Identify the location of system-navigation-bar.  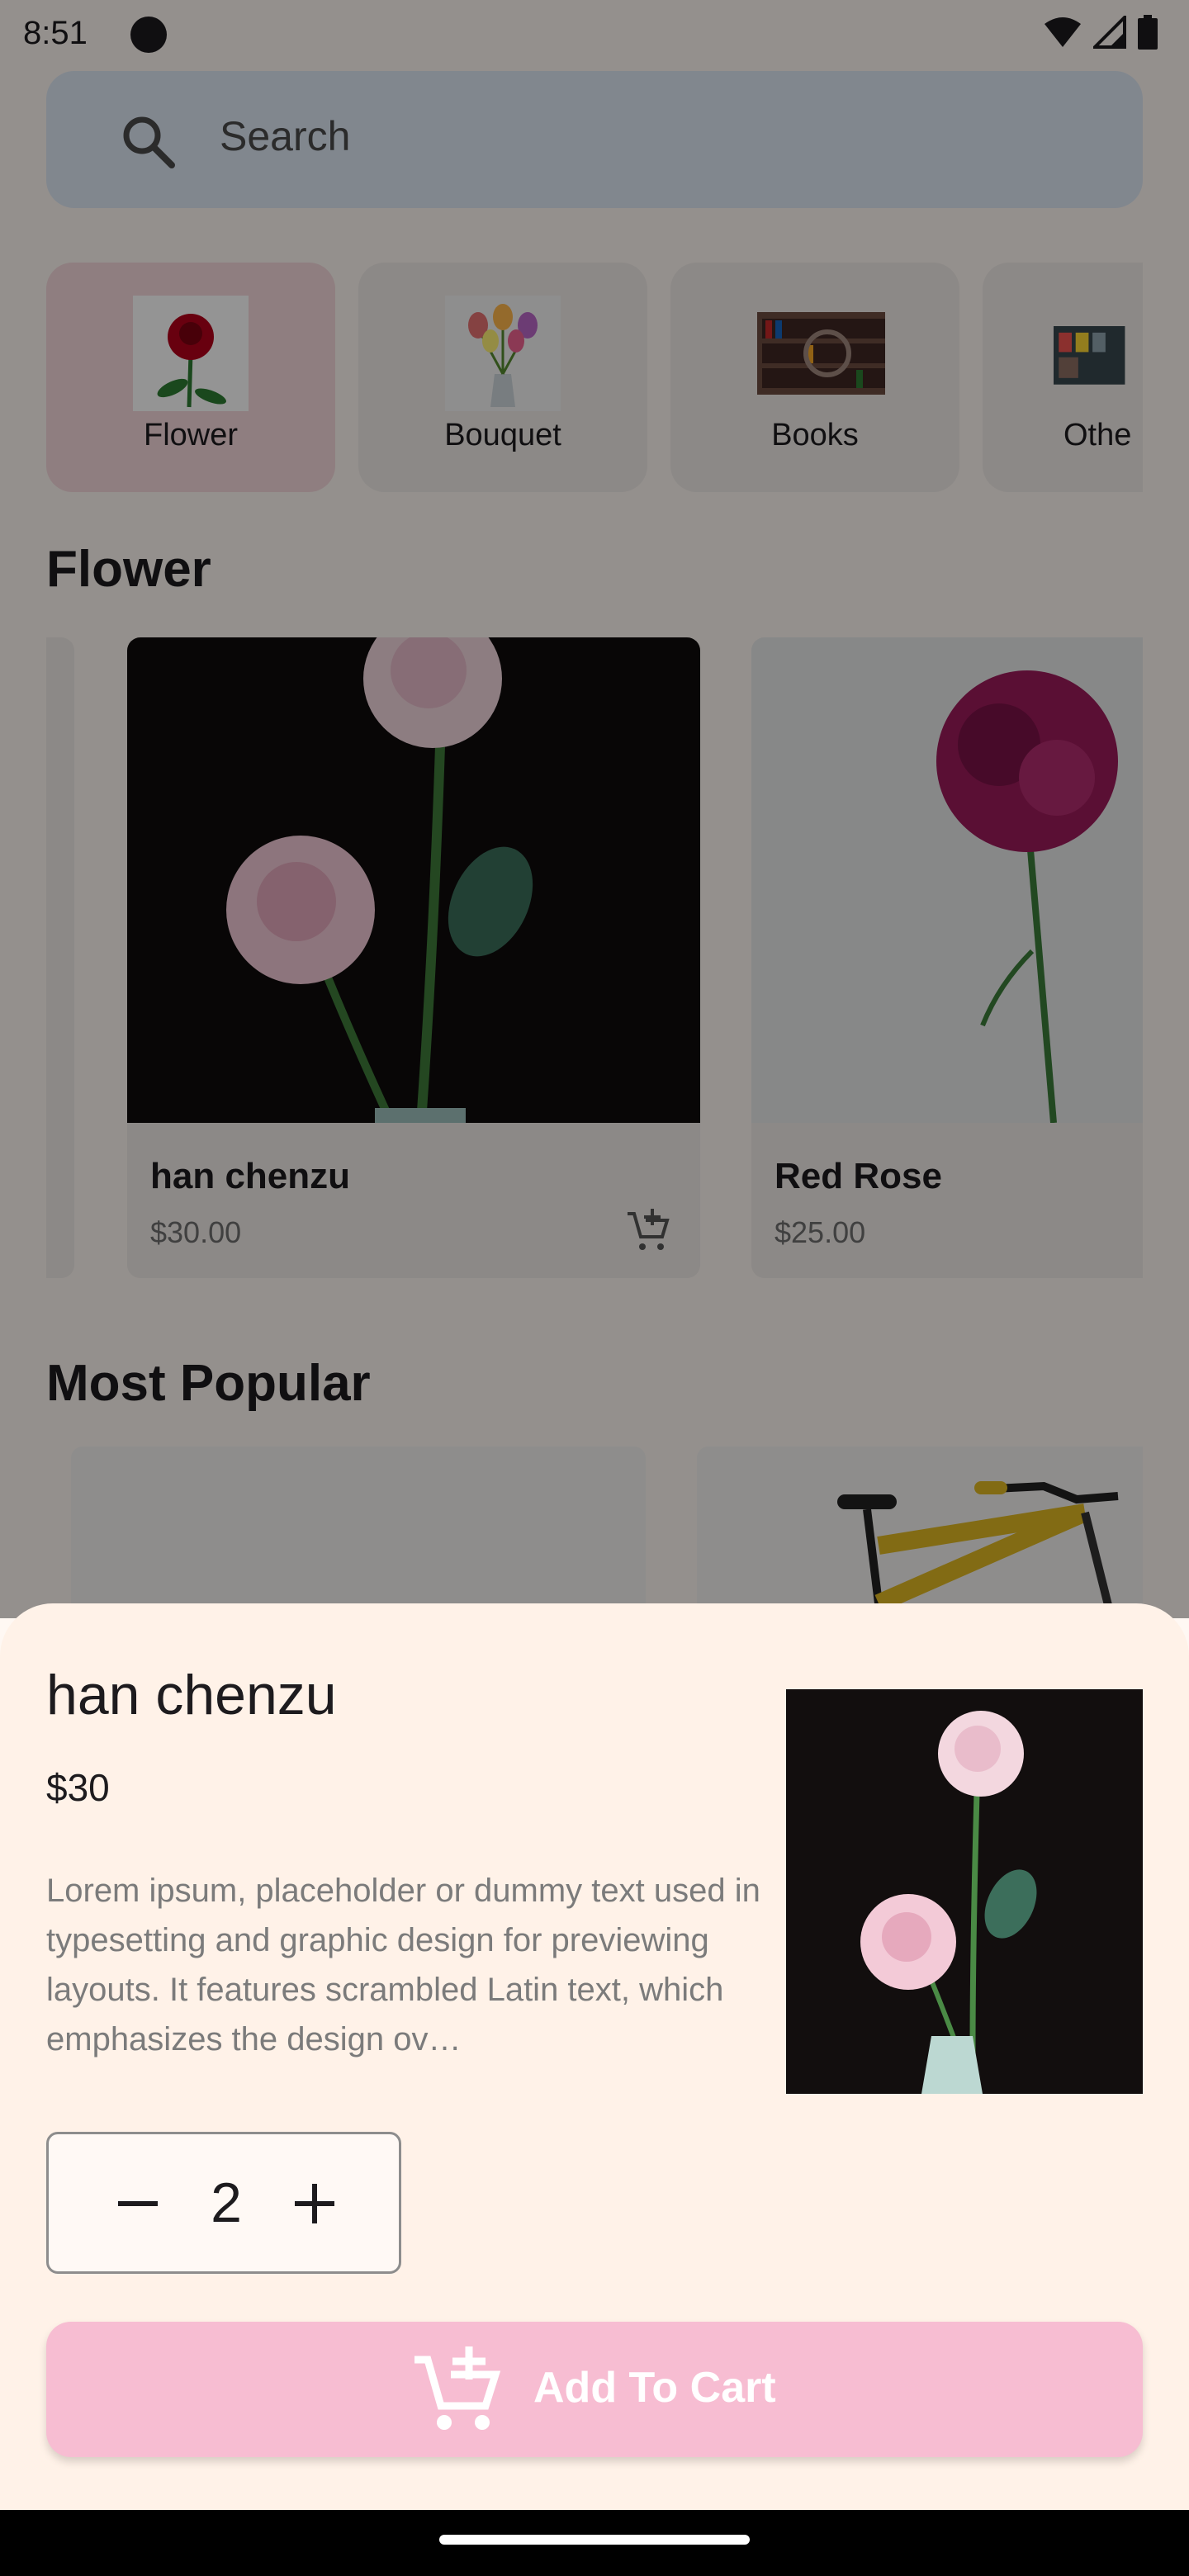
(594, 2543).